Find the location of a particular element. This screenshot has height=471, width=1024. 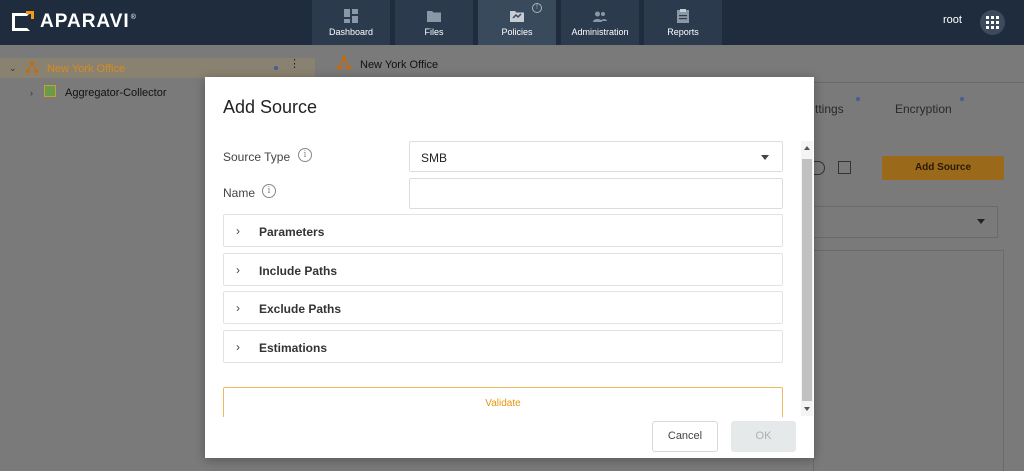

exclude-paths-section: › Exclude Paths is located at coordinates (503, 307).